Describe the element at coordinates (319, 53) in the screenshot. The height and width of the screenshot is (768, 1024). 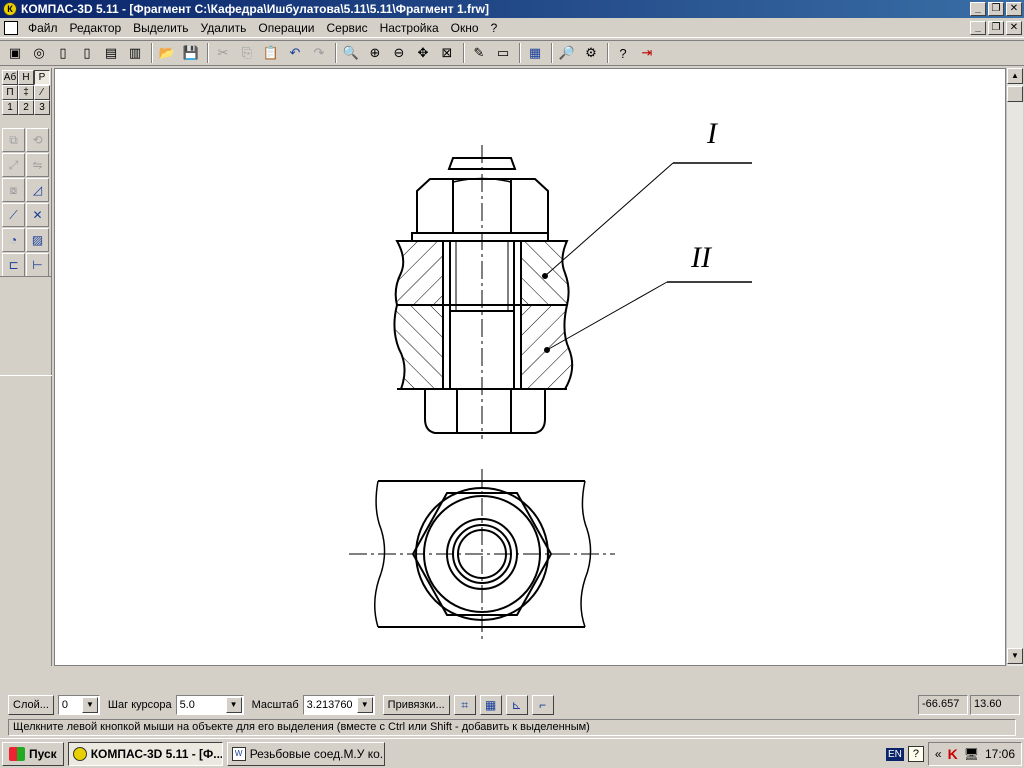
I see `redo-icon: ↷` at that location.